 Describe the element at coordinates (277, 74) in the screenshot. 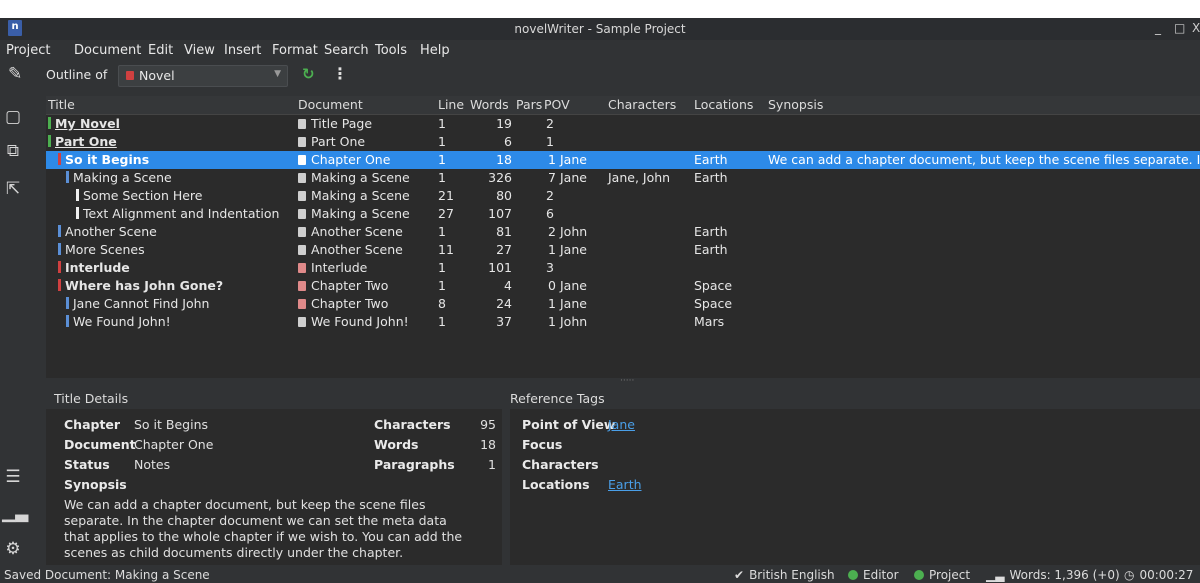

I see `chevron-down-icon: ▼` at that location.